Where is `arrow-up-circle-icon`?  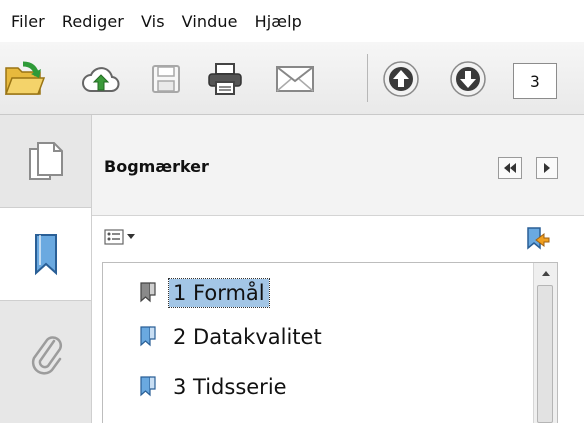 arrow-up-circle-icon is located at coordinates (401, 79).